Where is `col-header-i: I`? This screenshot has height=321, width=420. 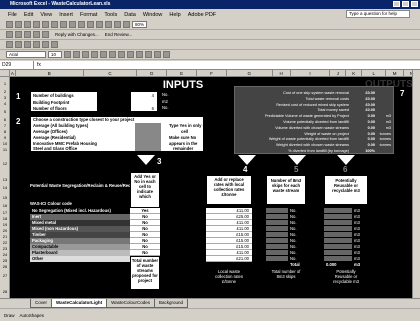
col-header-i: I is located at coordinates (310, 73).